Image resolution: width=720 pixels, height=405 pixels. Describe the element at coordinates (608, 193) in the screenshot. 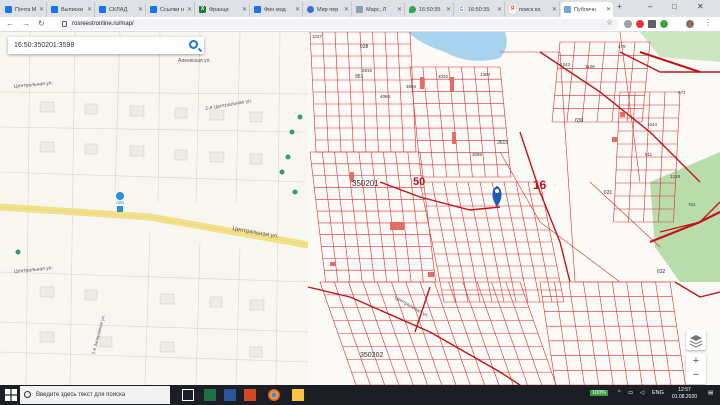

I see `parcel-number: 631` at that location.